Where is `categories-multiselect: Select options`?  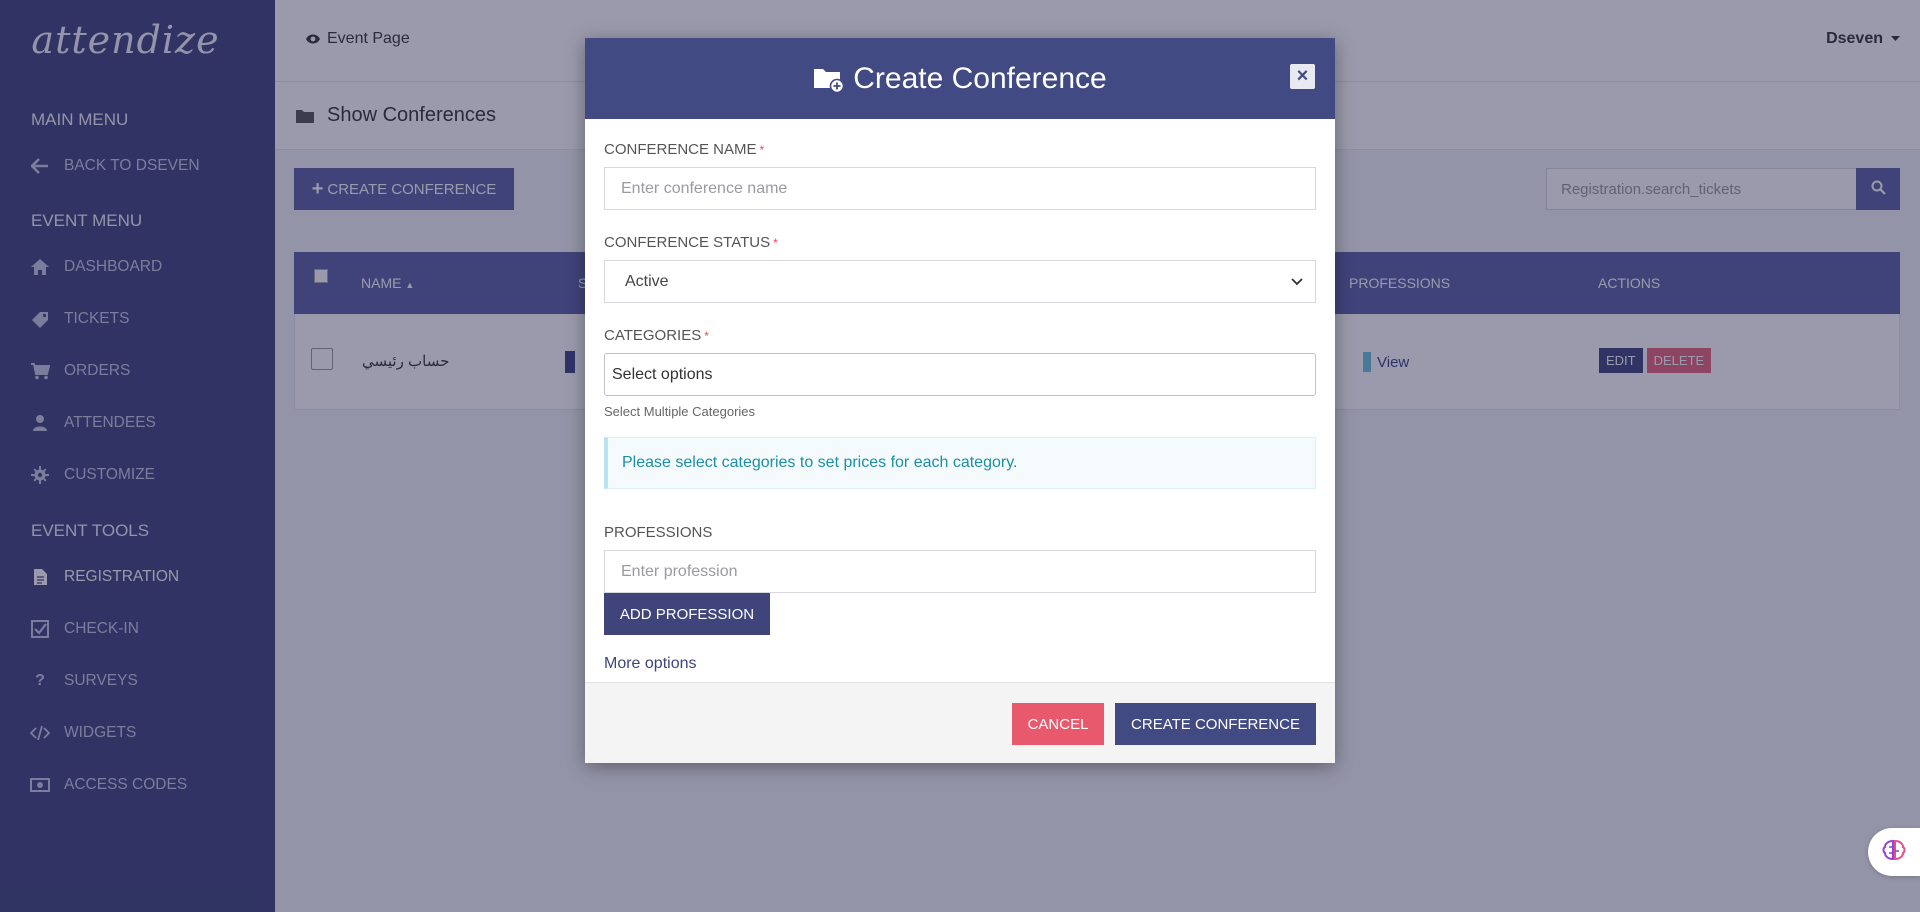
categories-multiselect: Select options is located at coordinates (960, 374).